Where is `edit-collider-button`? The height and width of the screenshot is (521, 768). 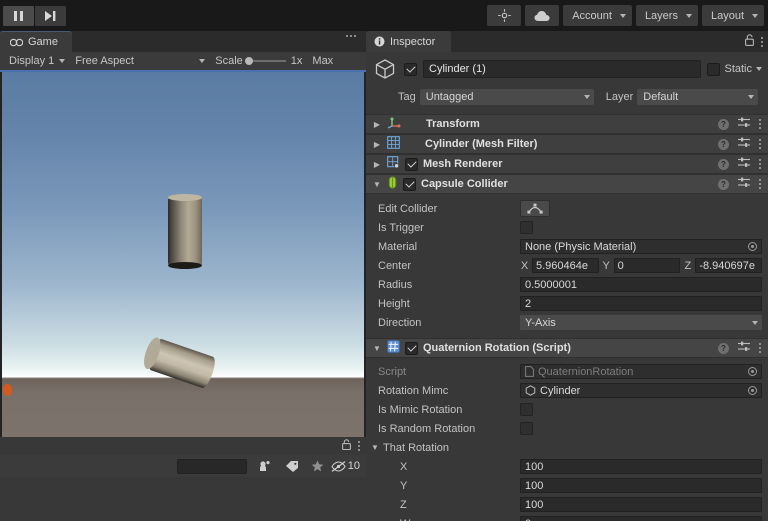
edit-collider-button is located at coordinates (535, 208).